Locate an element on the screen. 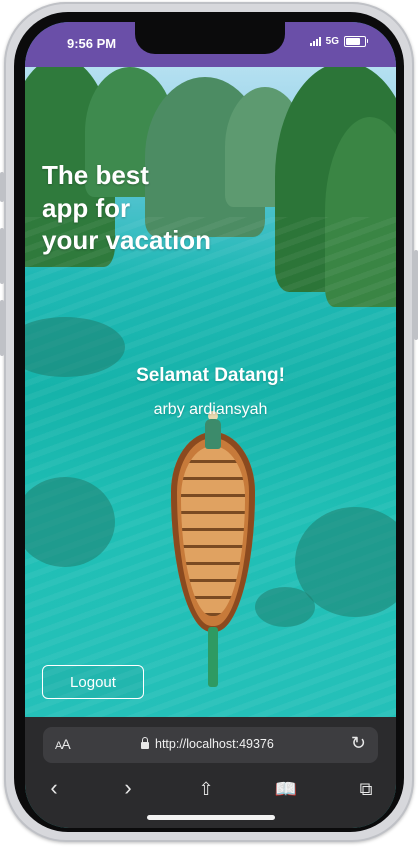  hero-title-line: The best is located at coordinates (95, 175).